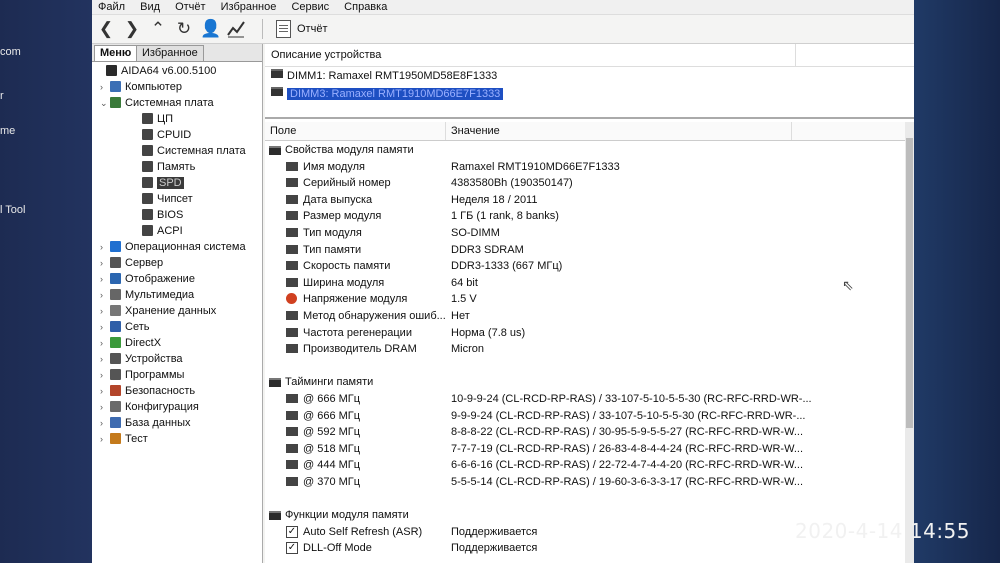 This screenshot has width=1000, height=563. What do you see at coordinates (106, 29) in the screenshot?
I see `back-icon: ❮` at bounding box center [106, 29].